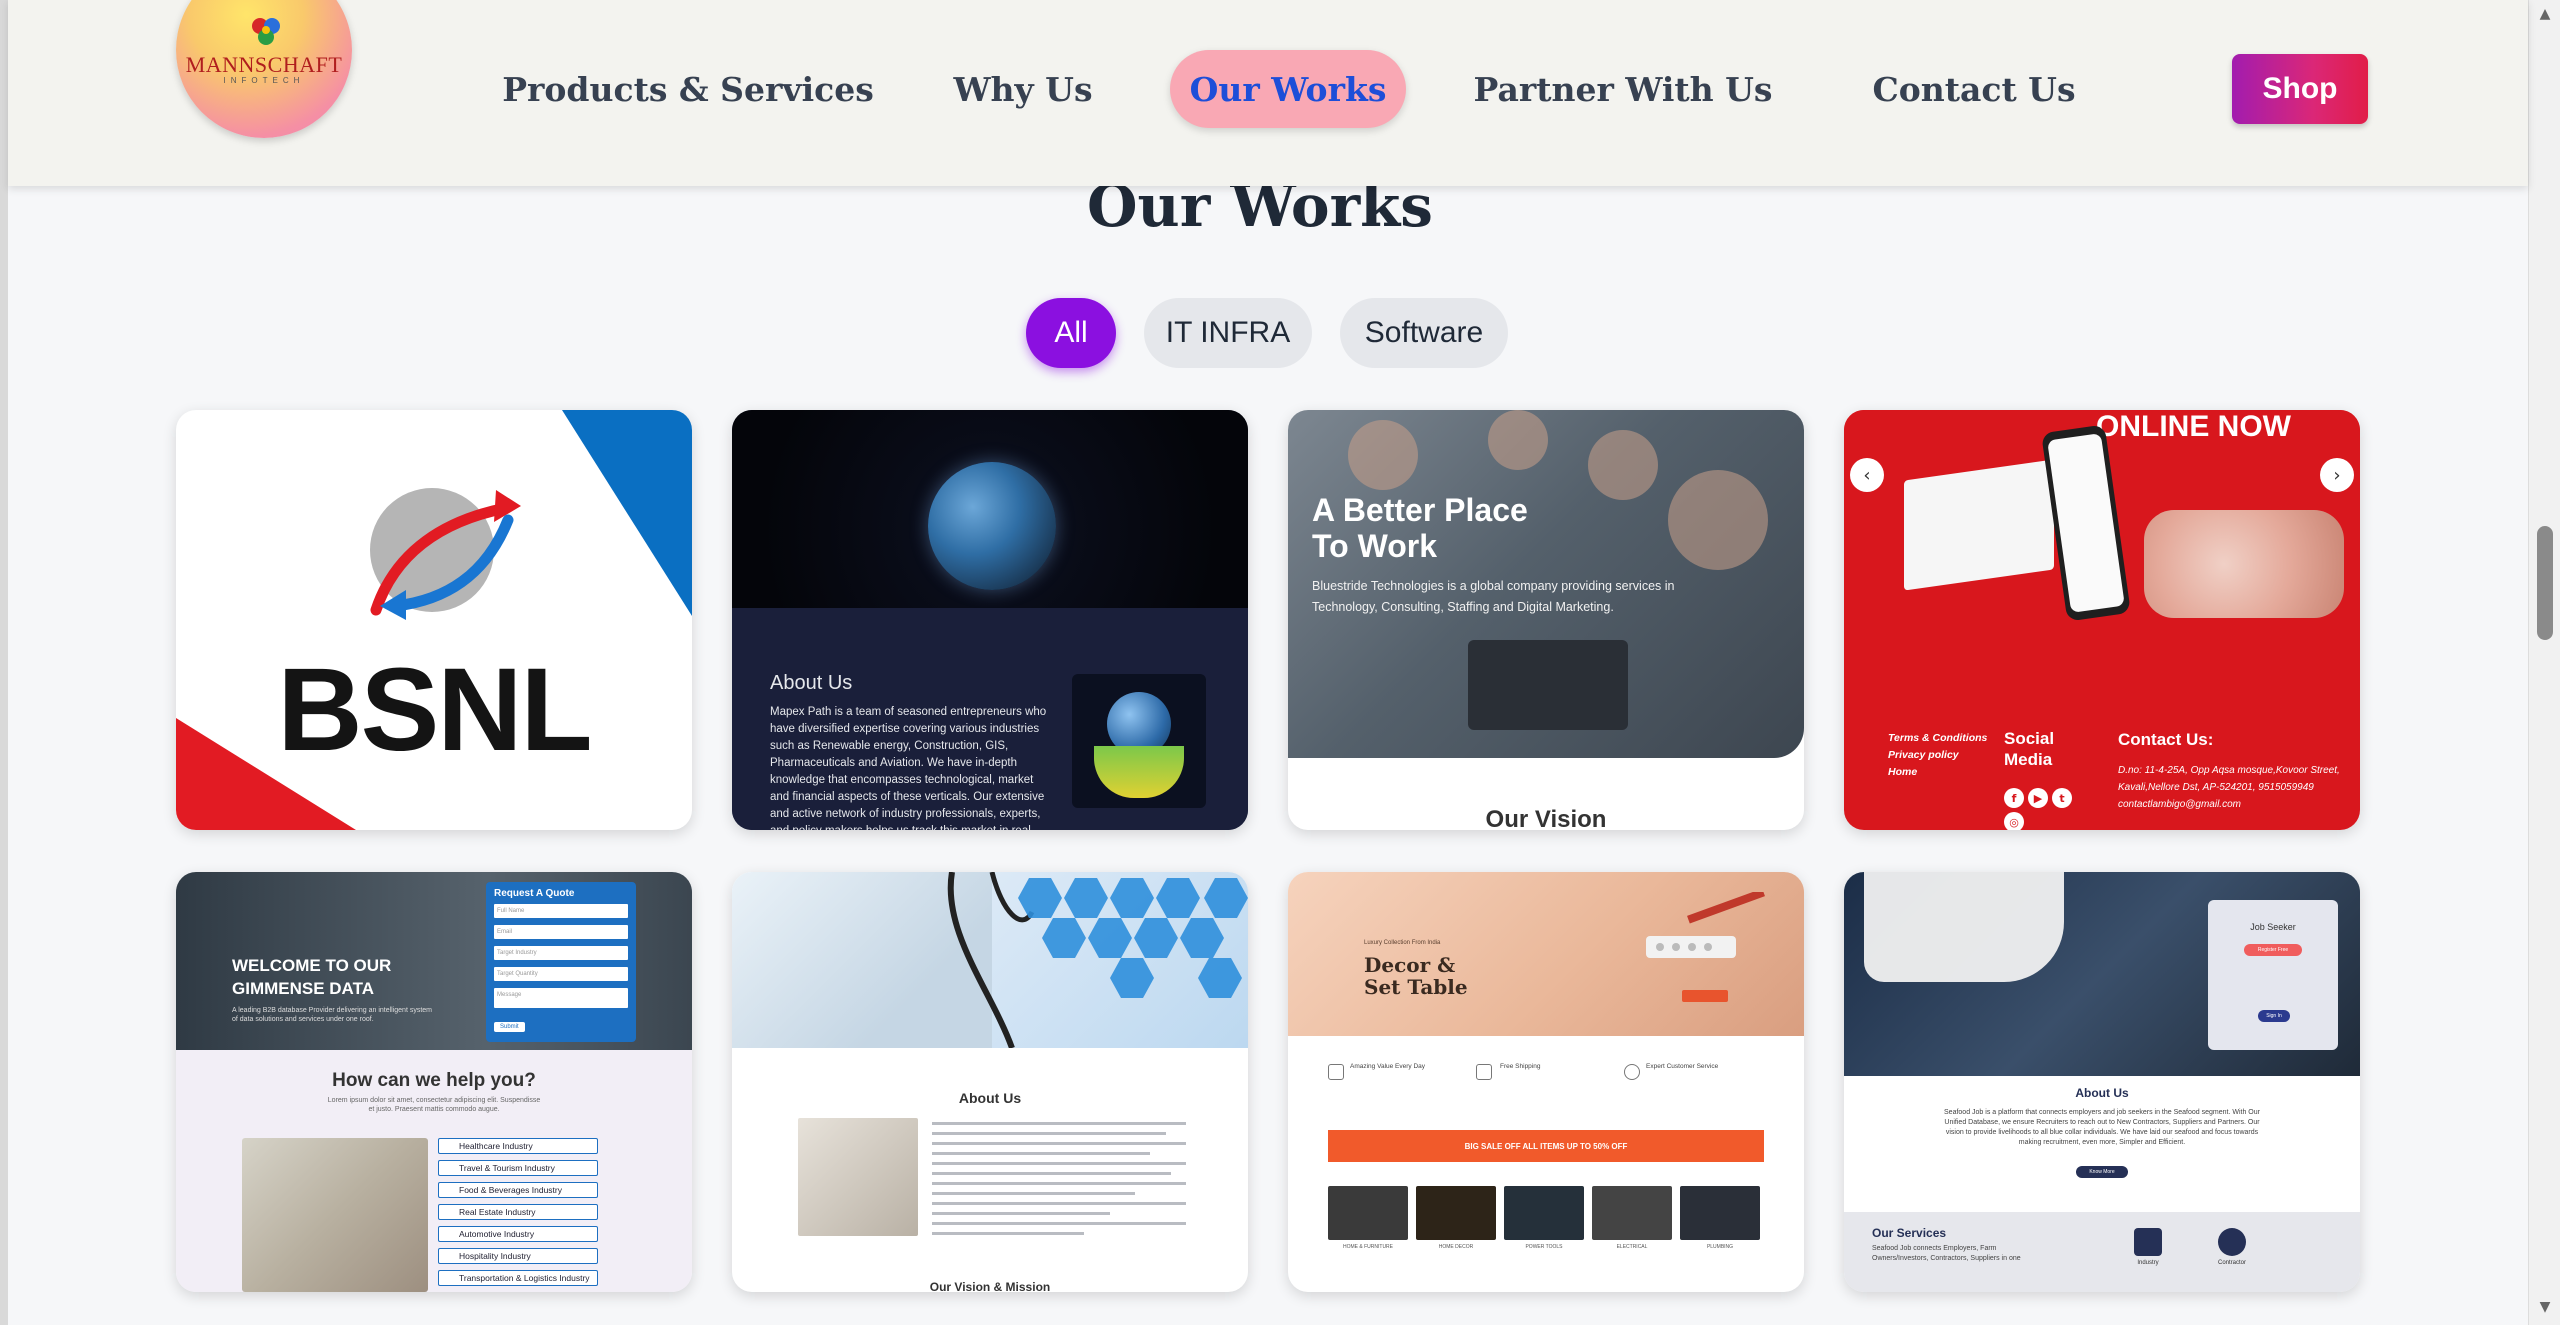 The width and height of the screenshot is (2560, 1325). Describe the element at coordinates (2232, 1242) in the screenshot. I see `contractor-icon` at that location.